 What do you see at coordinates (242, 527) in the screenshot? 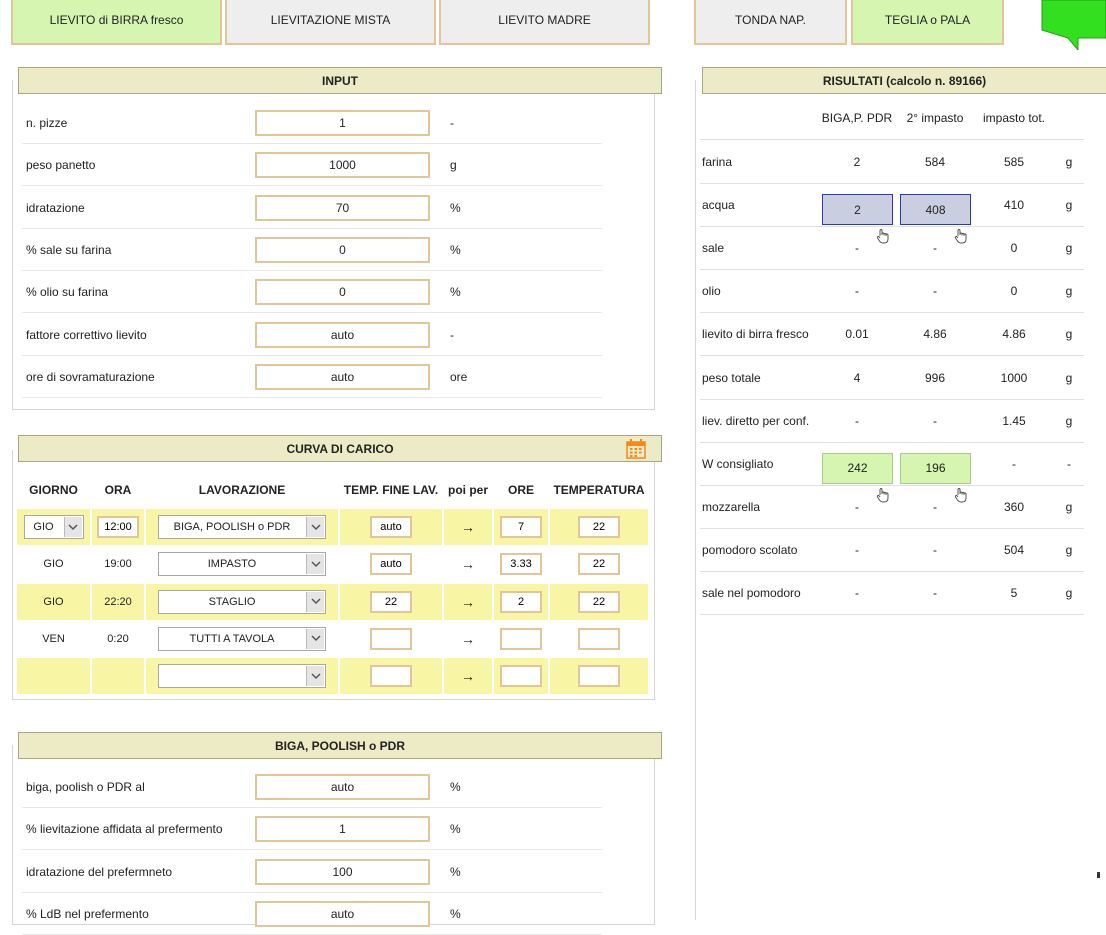
I see `lavorazione-select: BIGA, POOLISH o PDR` at bounding box center [242, 527].